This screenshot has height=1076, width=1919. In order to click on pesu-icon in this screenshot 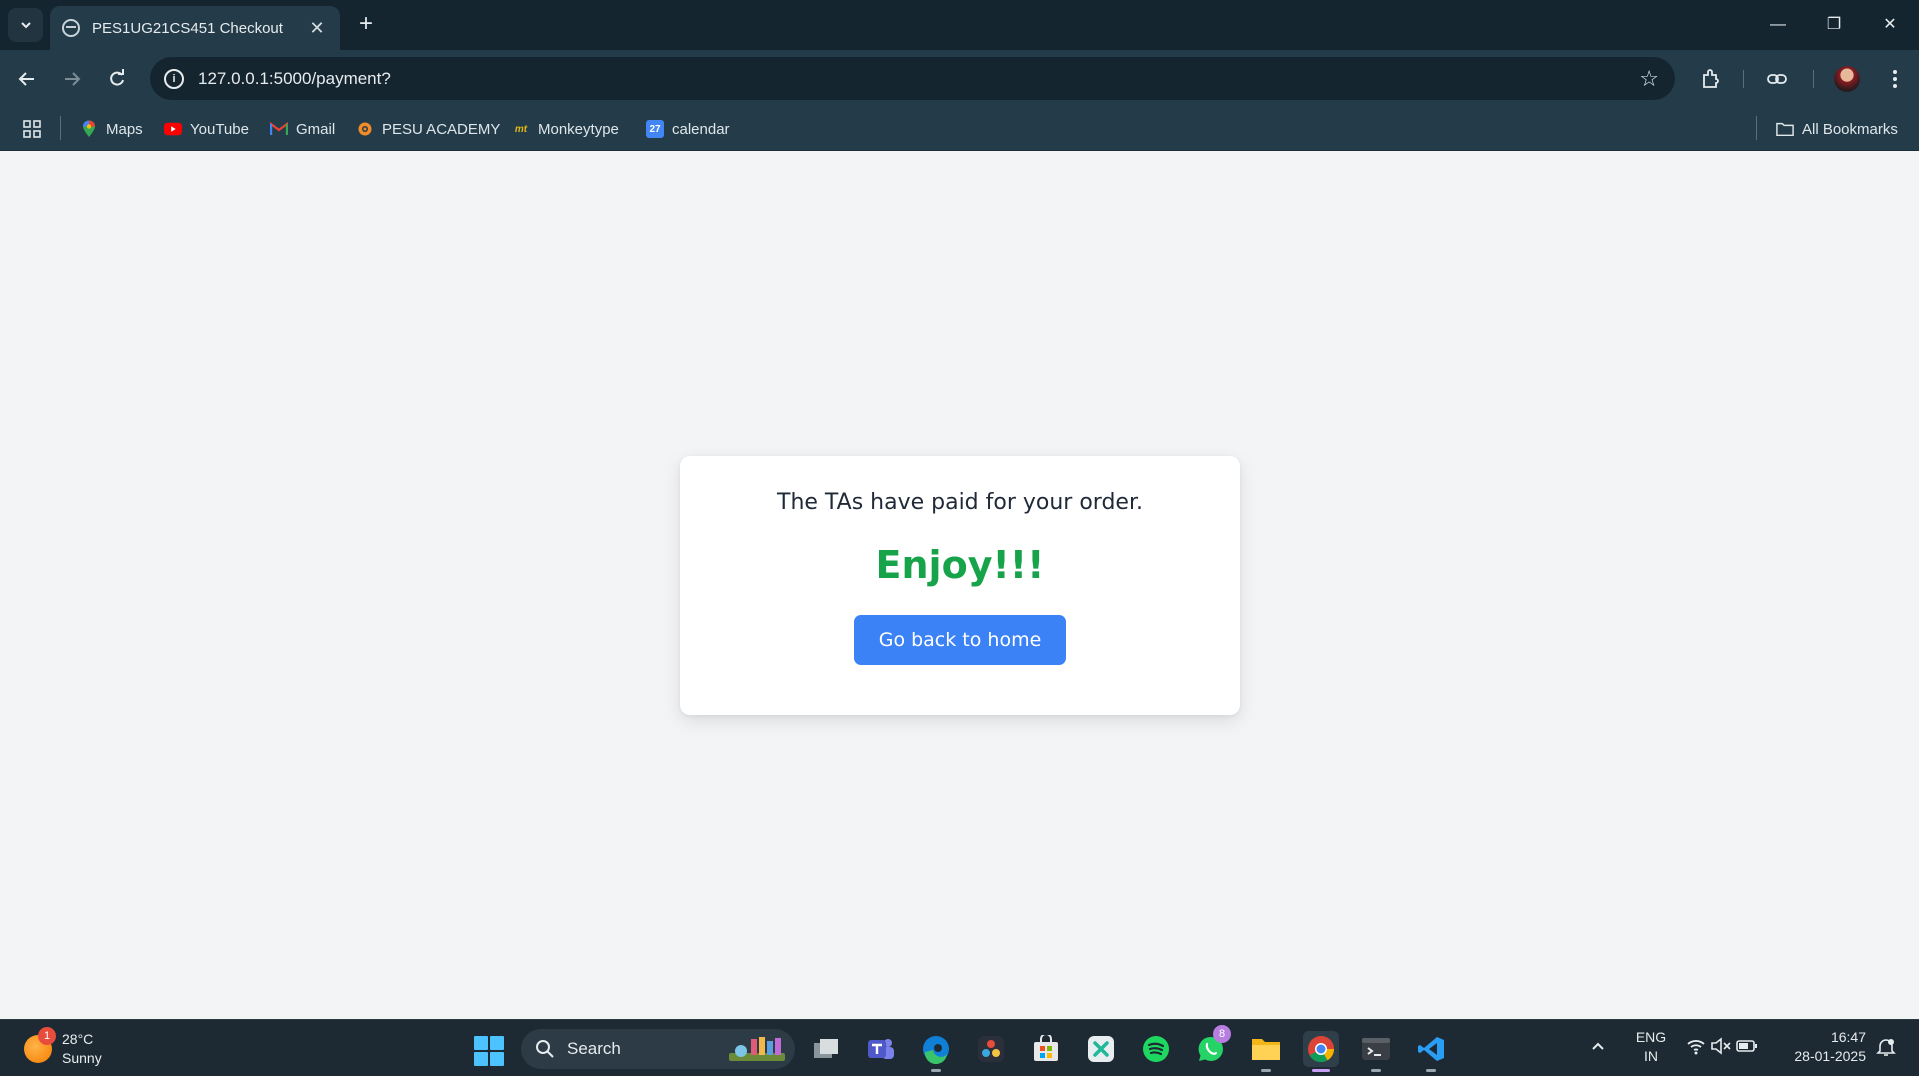, I will do `click(365, 129)`.